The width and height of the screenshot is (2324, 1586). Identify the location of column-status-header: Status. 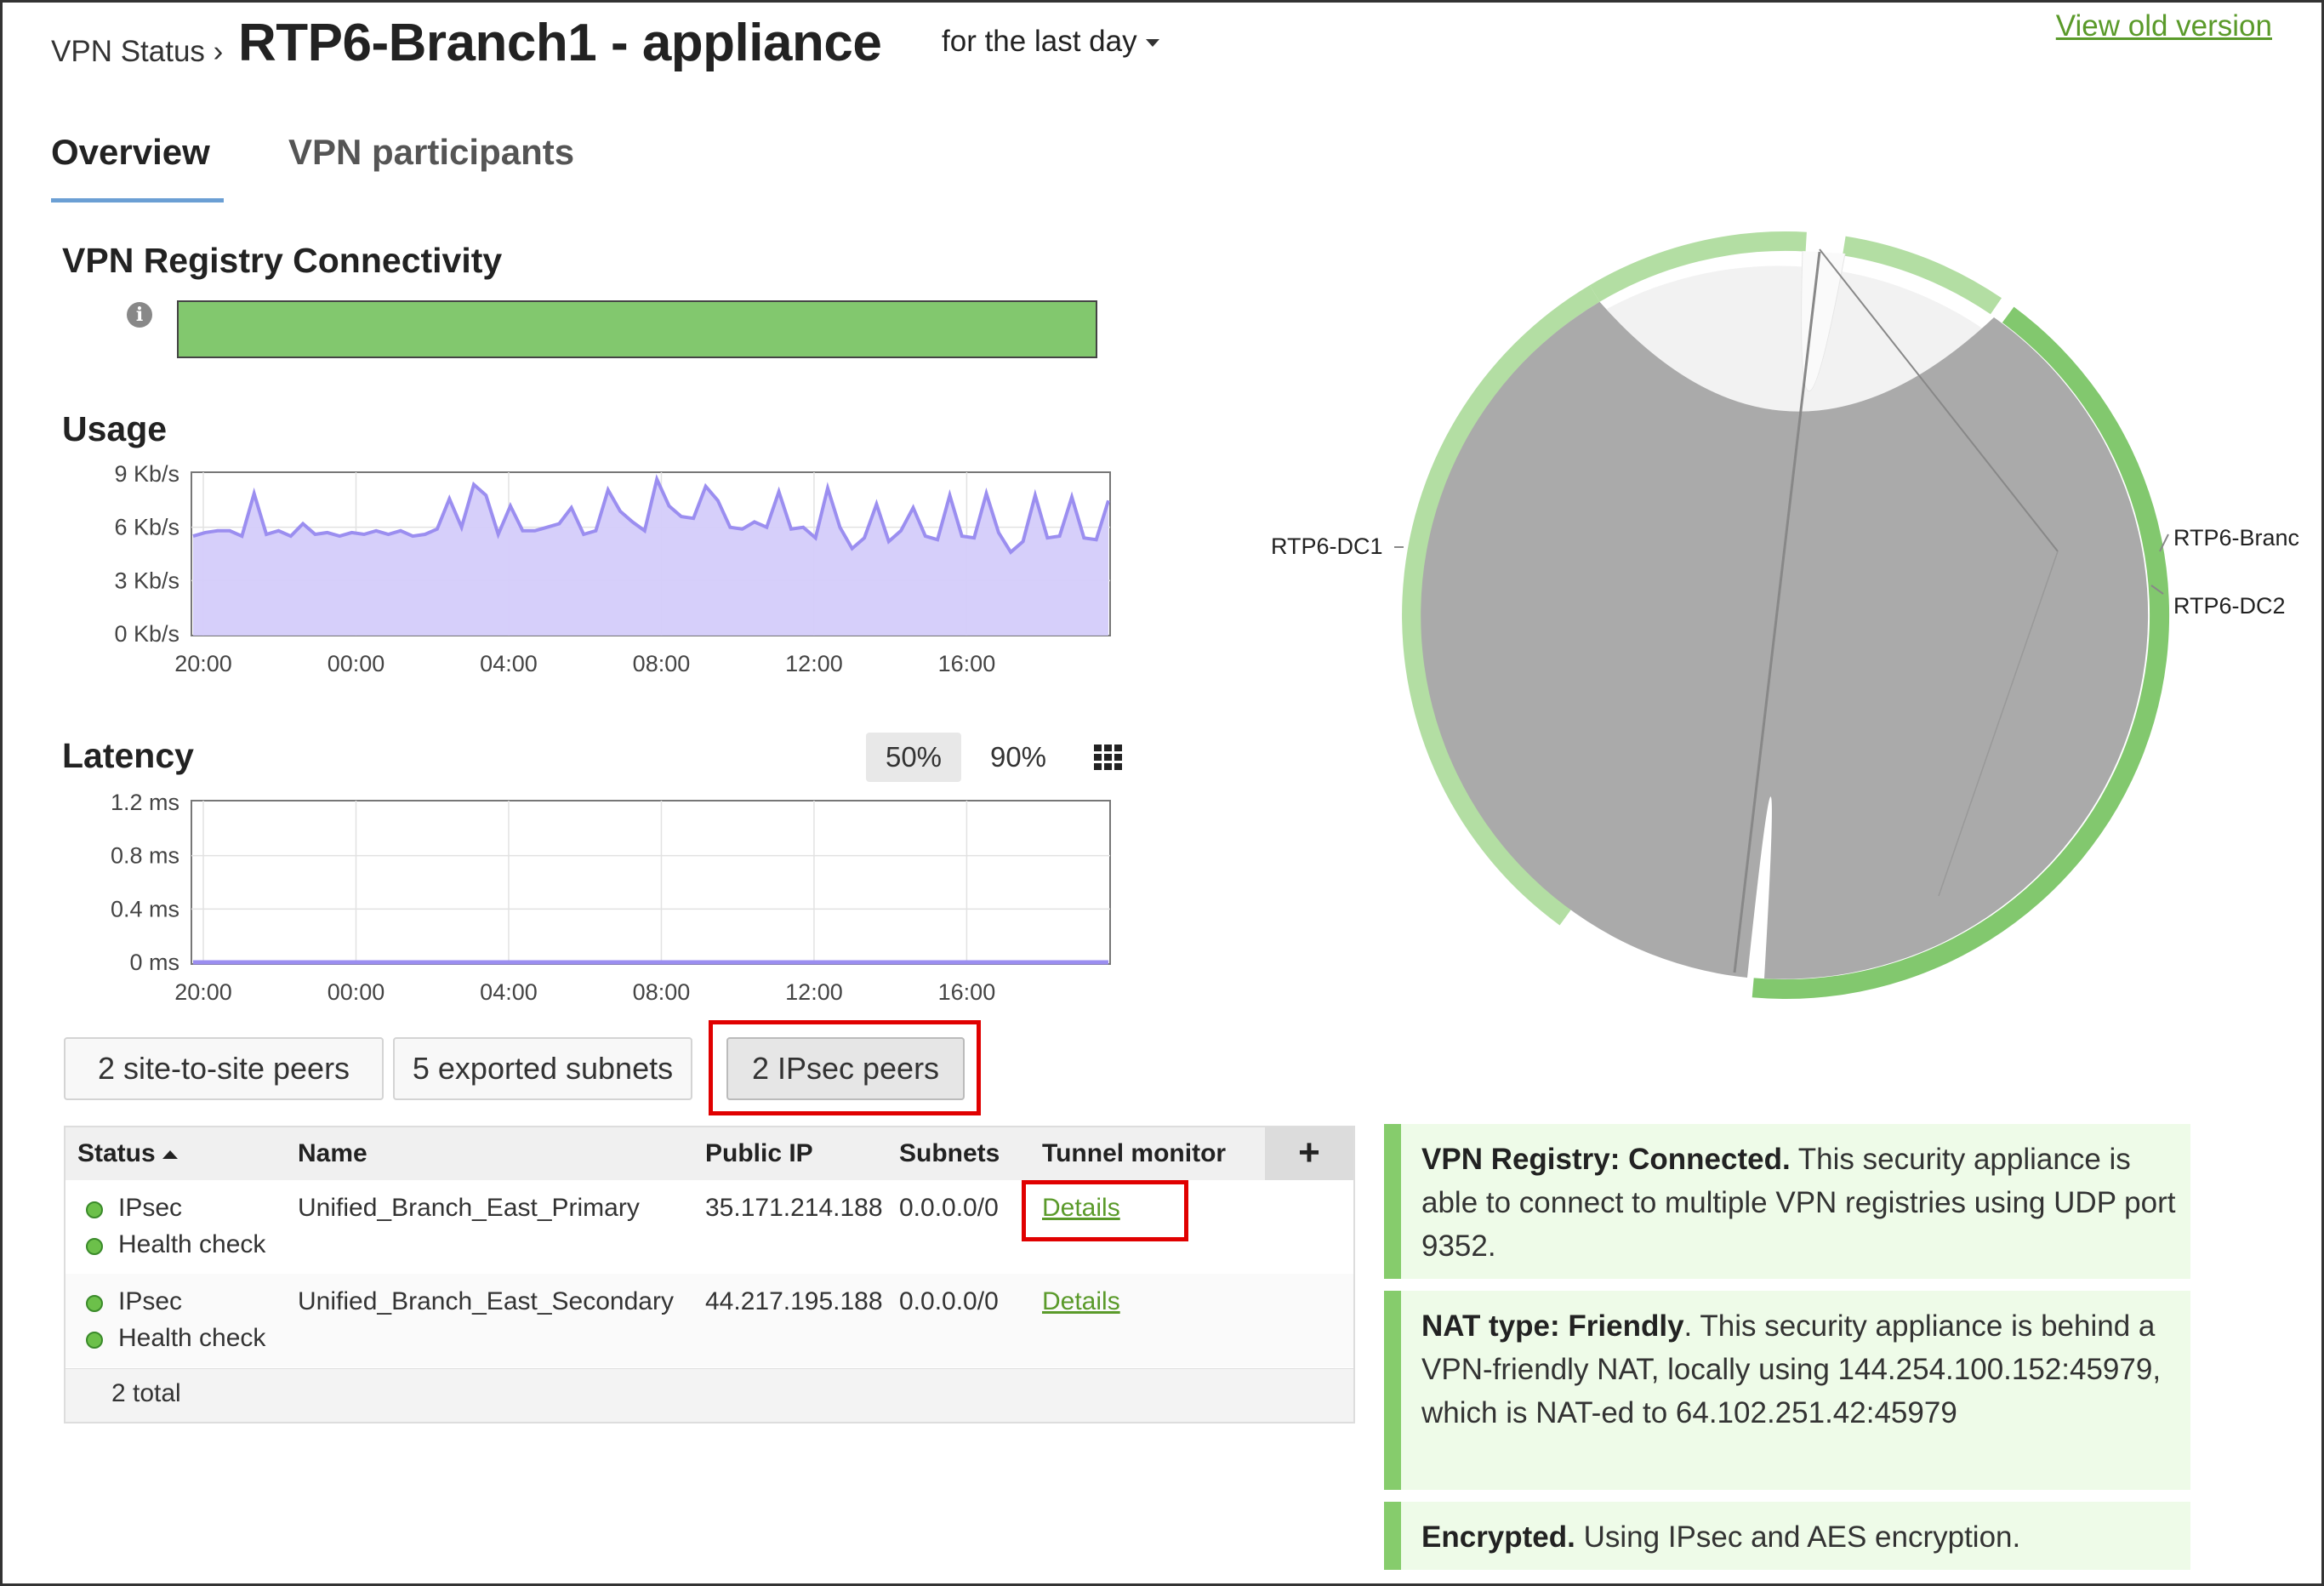
(127, 1154).